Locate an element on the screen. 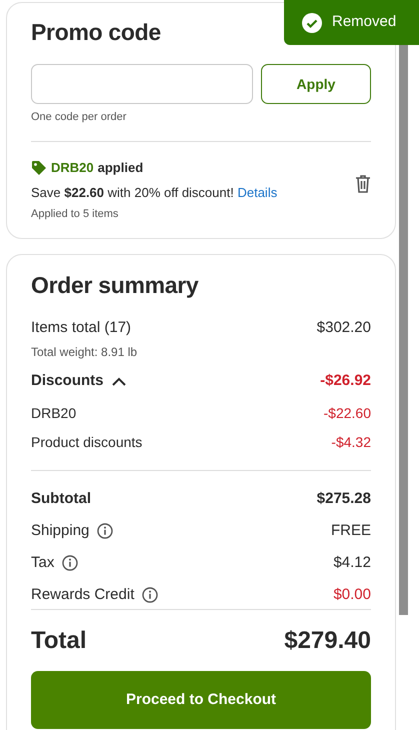 The height and width of the screenshot is (730, 419). summary-amount: $275.28 is located at coordinates (343, 499).